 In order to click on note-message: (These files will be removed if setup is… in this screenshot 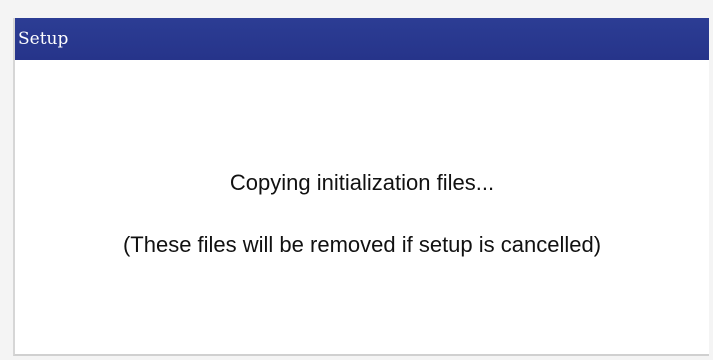, I will do `click(362, 244)`.